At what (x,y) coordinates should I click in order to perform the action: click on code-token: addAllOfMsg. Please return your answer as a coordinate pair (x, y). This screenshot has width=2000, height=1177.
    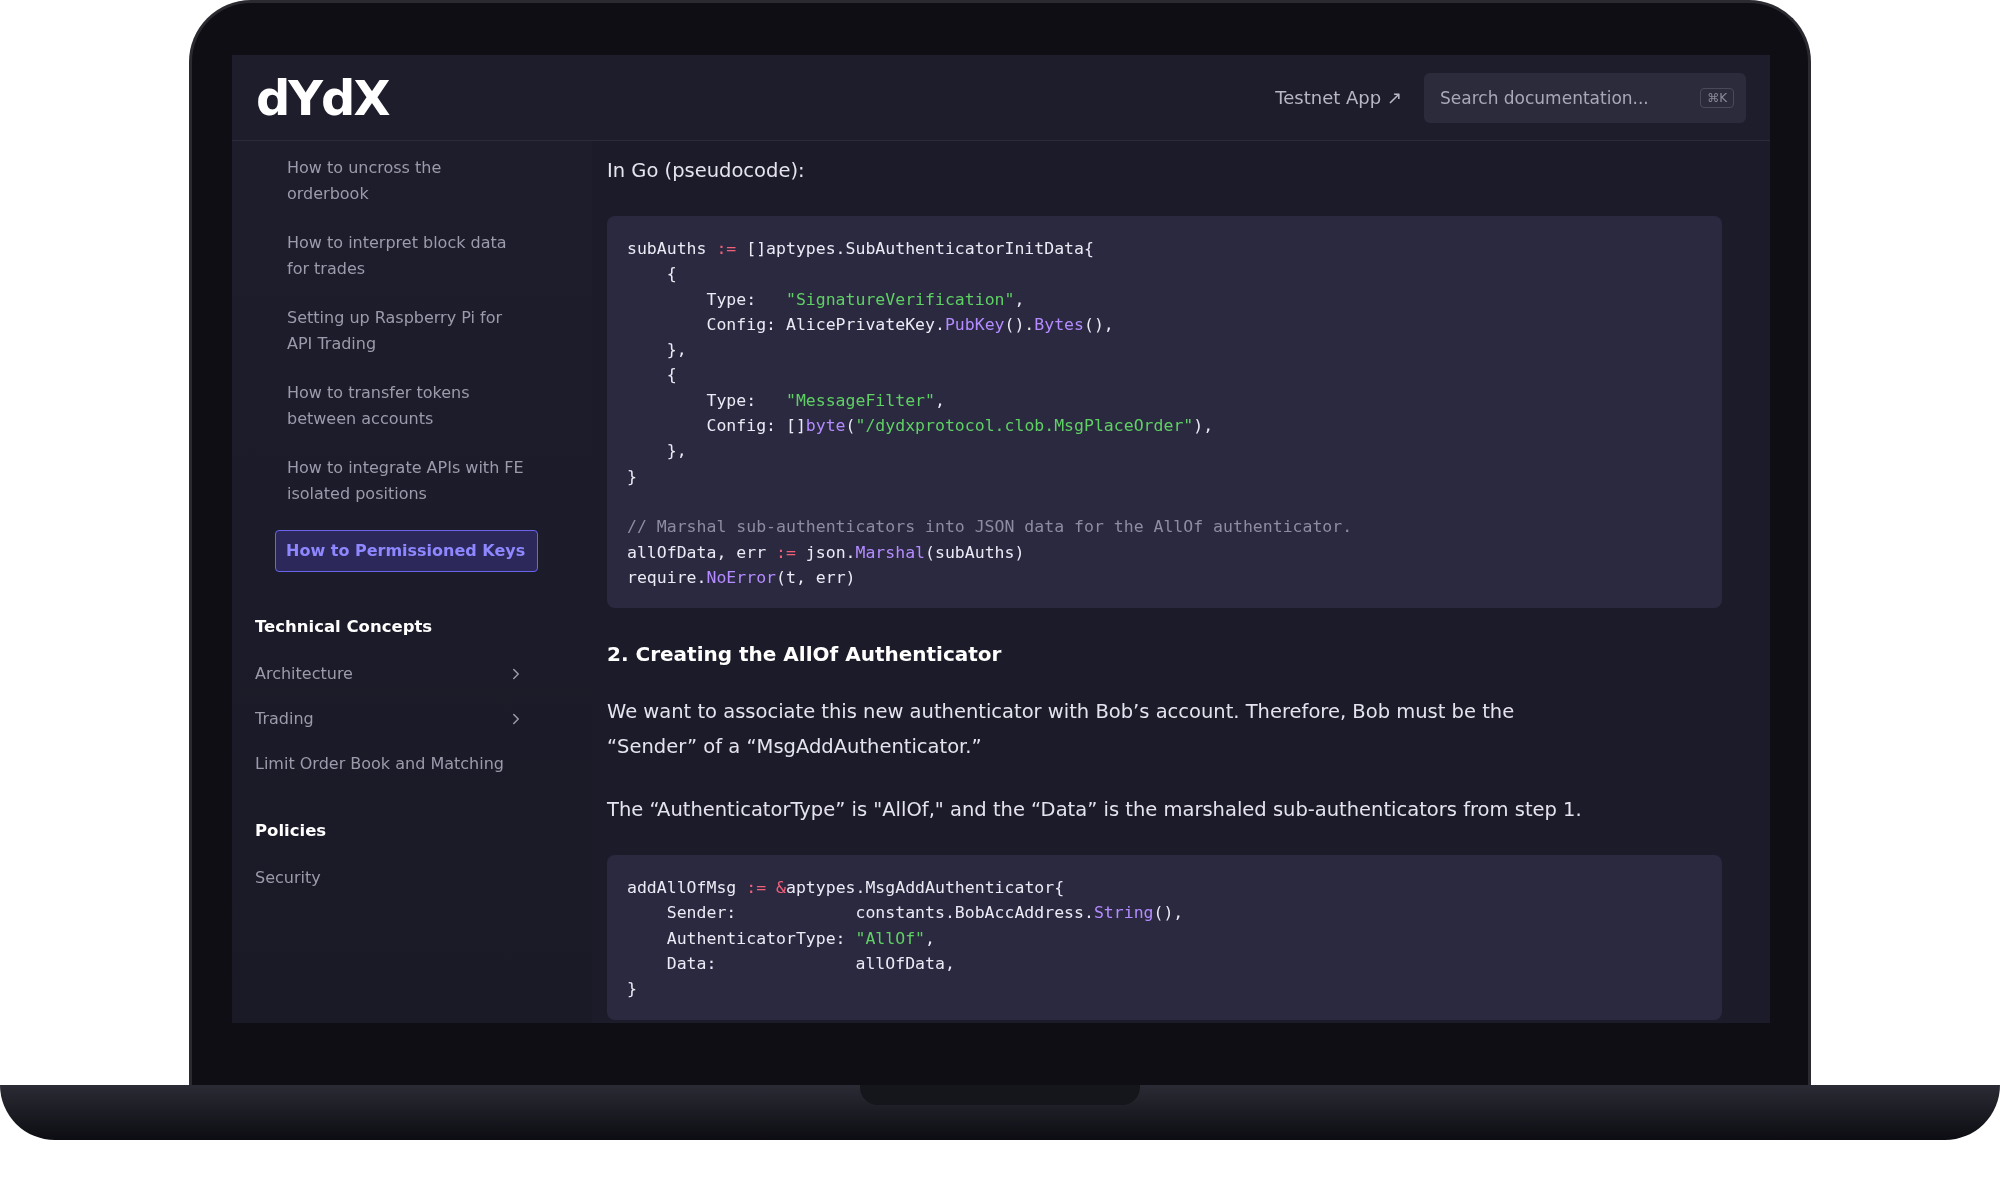
    Looking at the image, I should click on (682, 888).